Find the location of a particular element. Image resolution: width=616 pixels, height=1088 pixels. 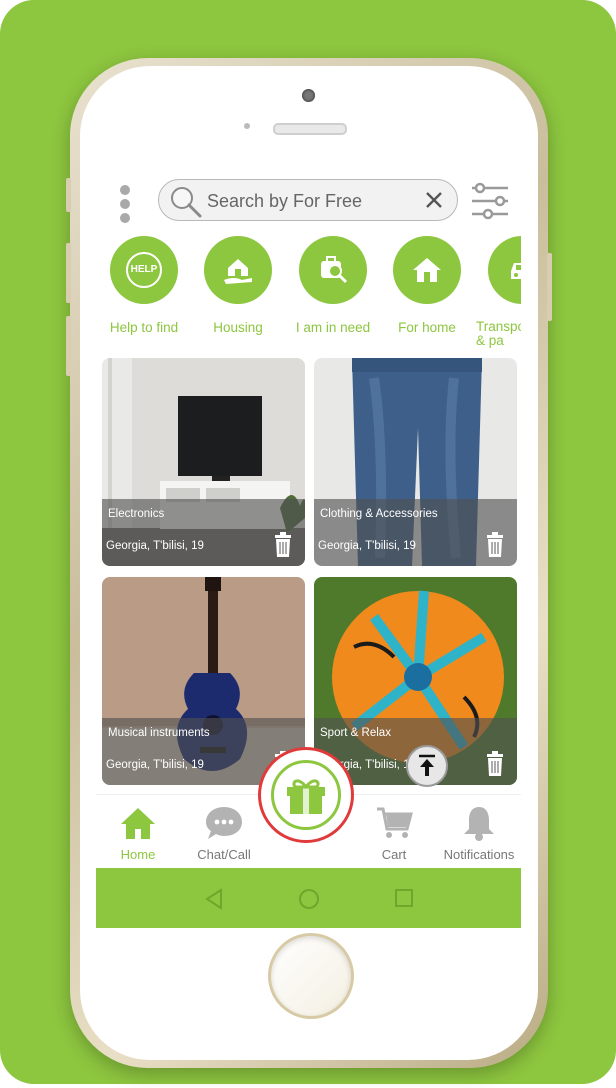

gift-button is located at coordinates (306, 795).